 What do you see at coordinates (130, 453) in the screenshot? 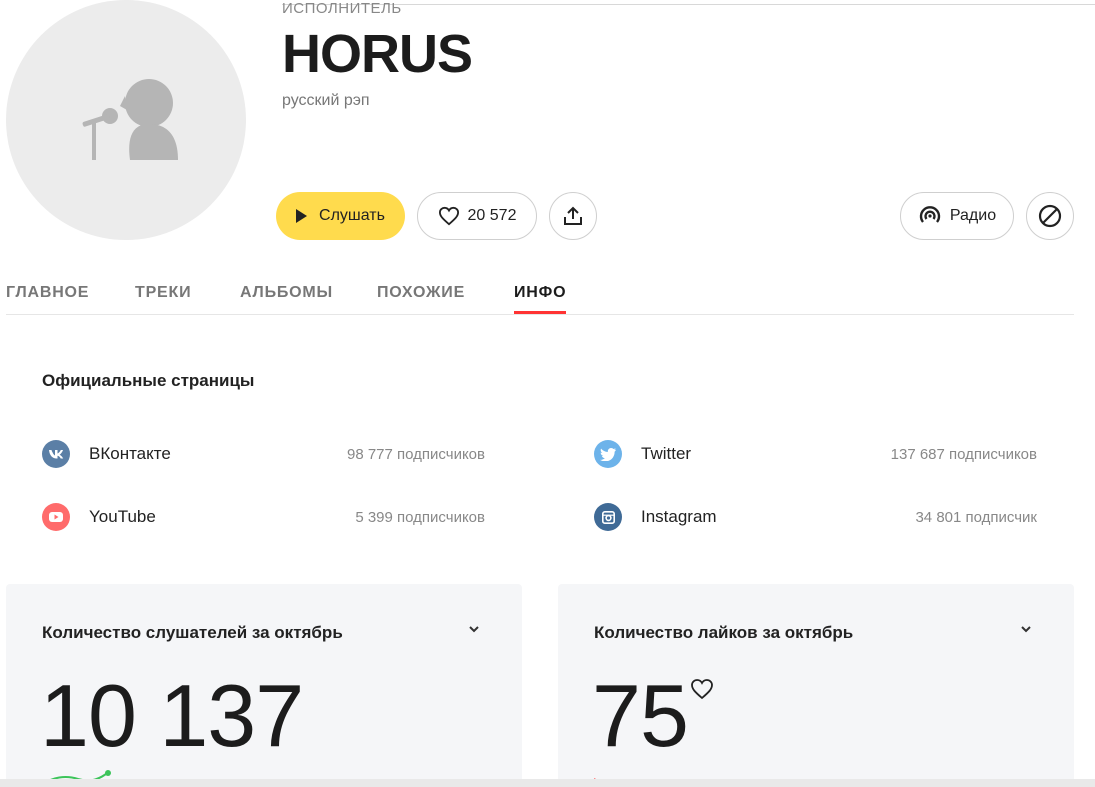
I see `social-name: ВКонтакте` at bounding box center [130, 453].